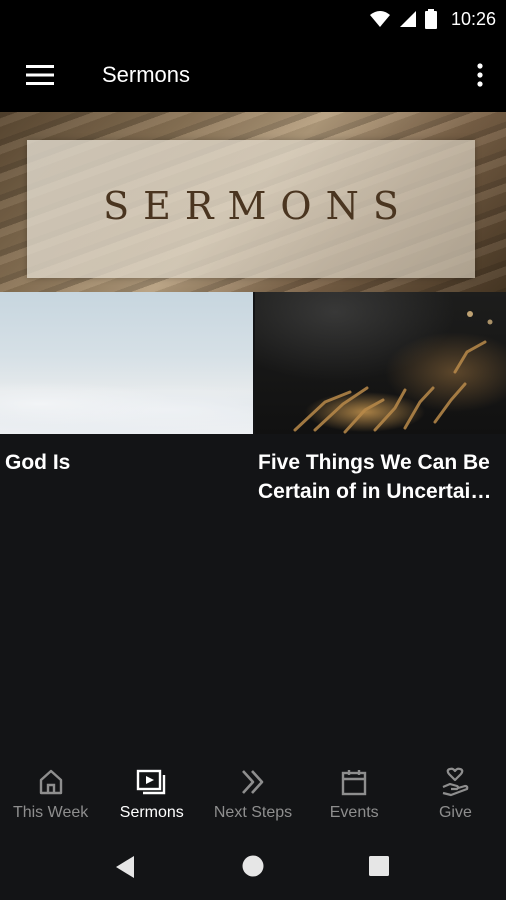 This screenshot has width=506, height=900. I want to click on nav-label: Events, so click(354, 812).